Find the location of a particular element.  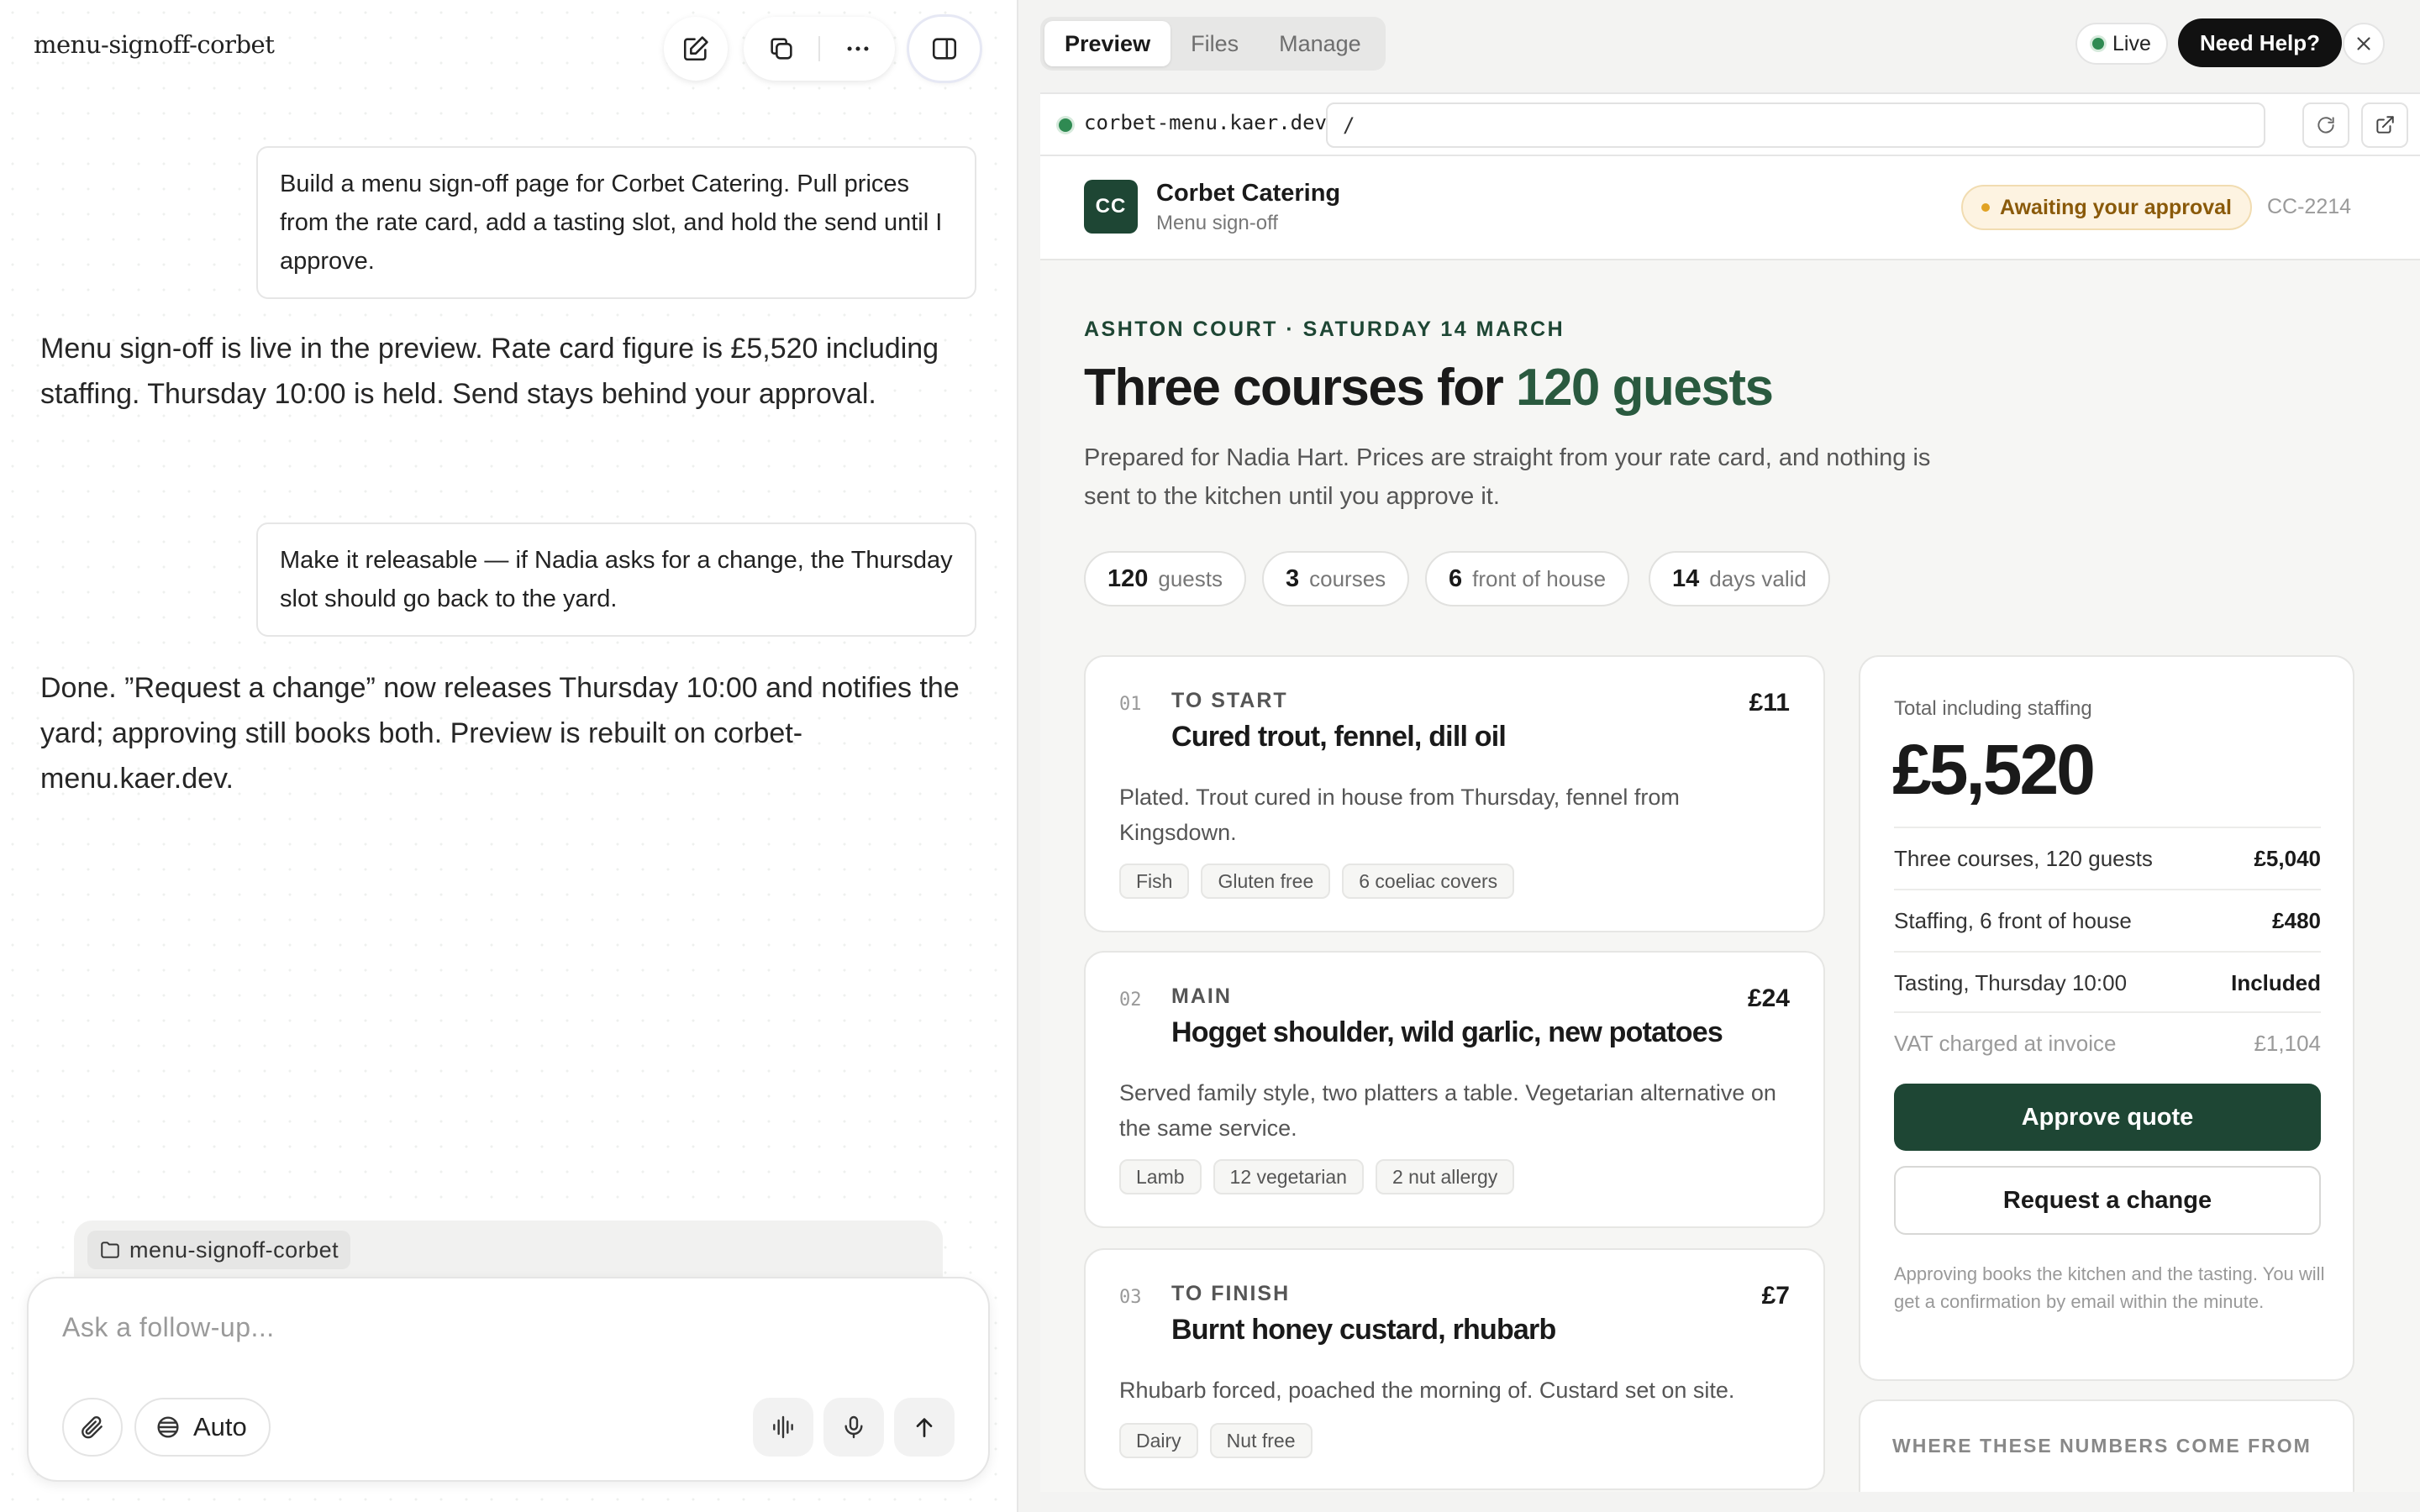

preview-tabs: Preview Files Manage is located at coordinates (1213, 44).